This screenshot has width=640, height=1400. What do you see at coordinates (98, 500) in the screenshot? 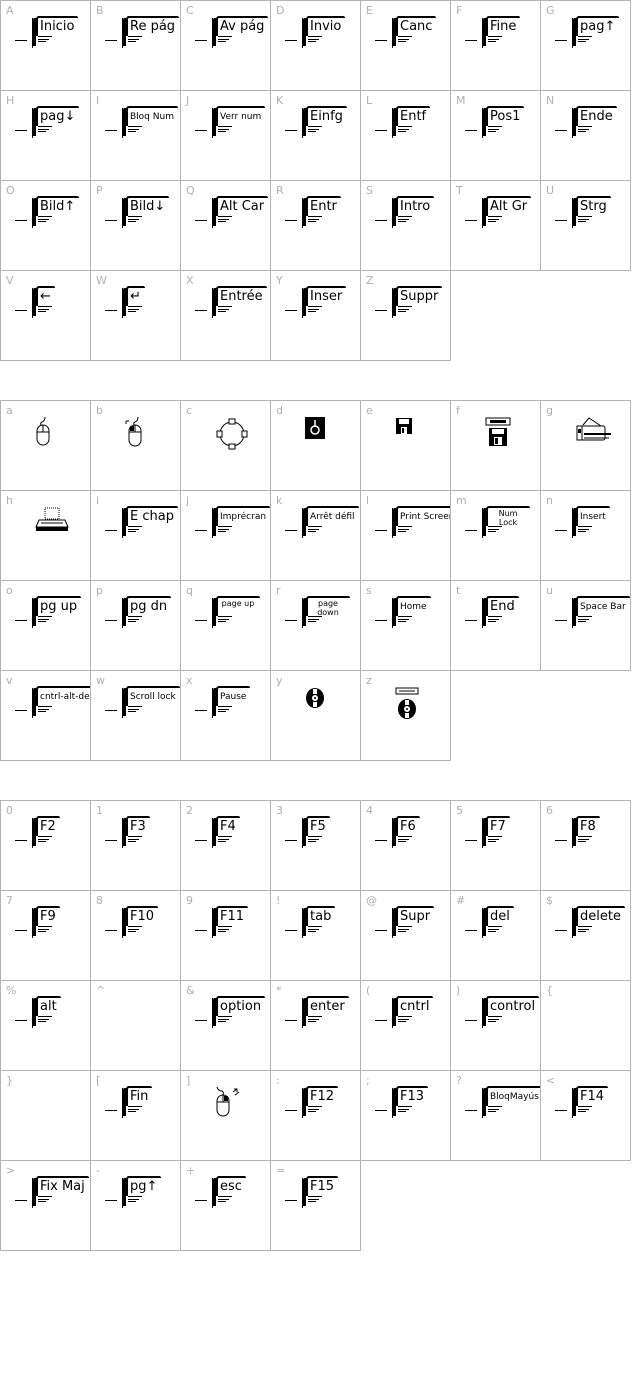
I see `character-label: i` at bounding box center [98, 500].